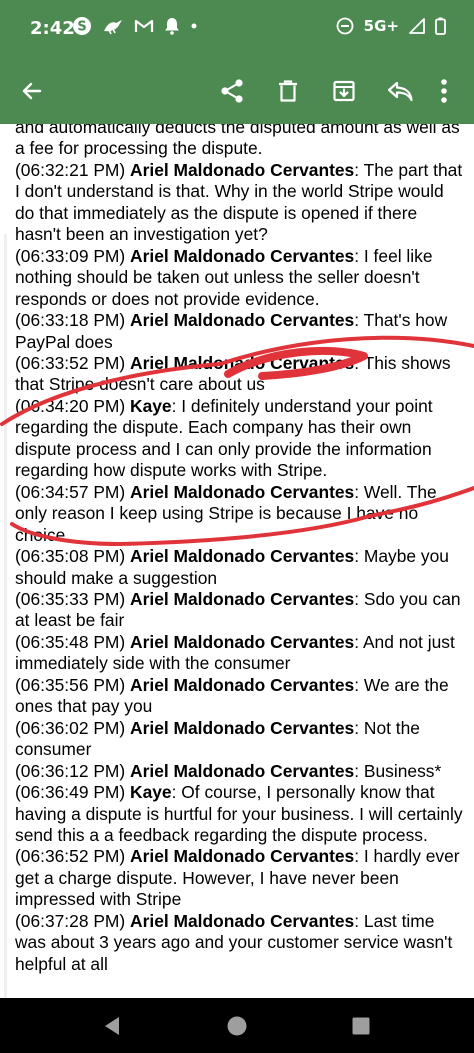  Describe the element at coordinates (381, 26) in the screenshot. I see `network-label: 5G+` at that location.